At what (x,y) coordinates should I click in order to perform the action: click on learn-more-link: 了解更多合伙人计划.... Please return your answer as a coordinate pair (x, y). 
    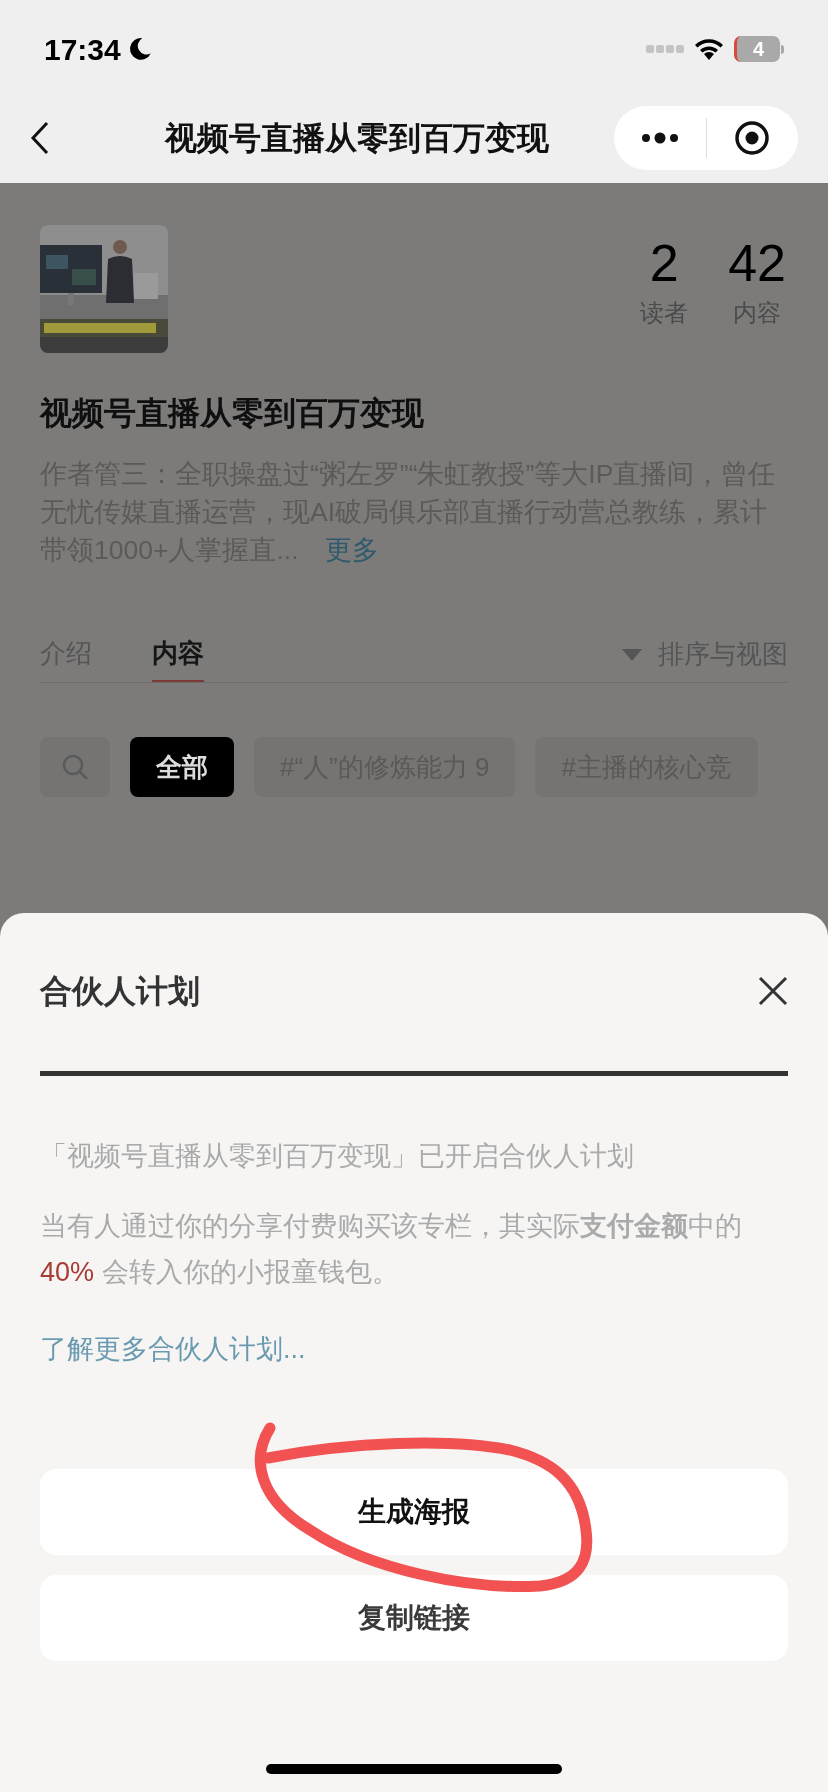
    Looking at the image, I should click on (173, 1348).